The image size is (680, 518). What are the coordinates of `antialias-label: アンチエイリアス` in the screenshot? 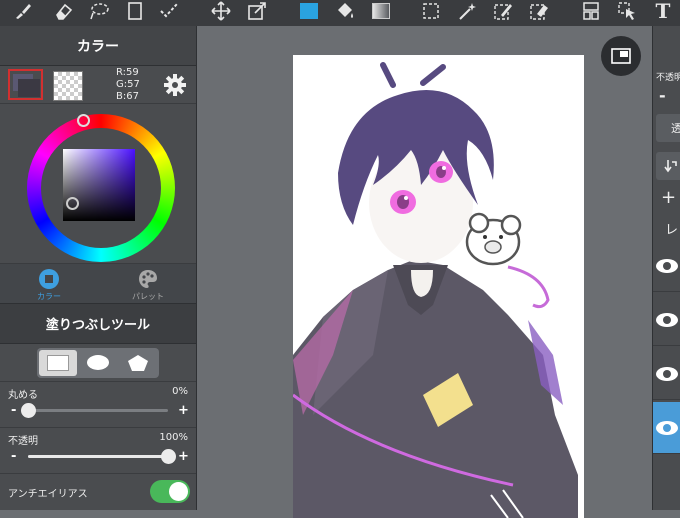 It's located at (48, 494).